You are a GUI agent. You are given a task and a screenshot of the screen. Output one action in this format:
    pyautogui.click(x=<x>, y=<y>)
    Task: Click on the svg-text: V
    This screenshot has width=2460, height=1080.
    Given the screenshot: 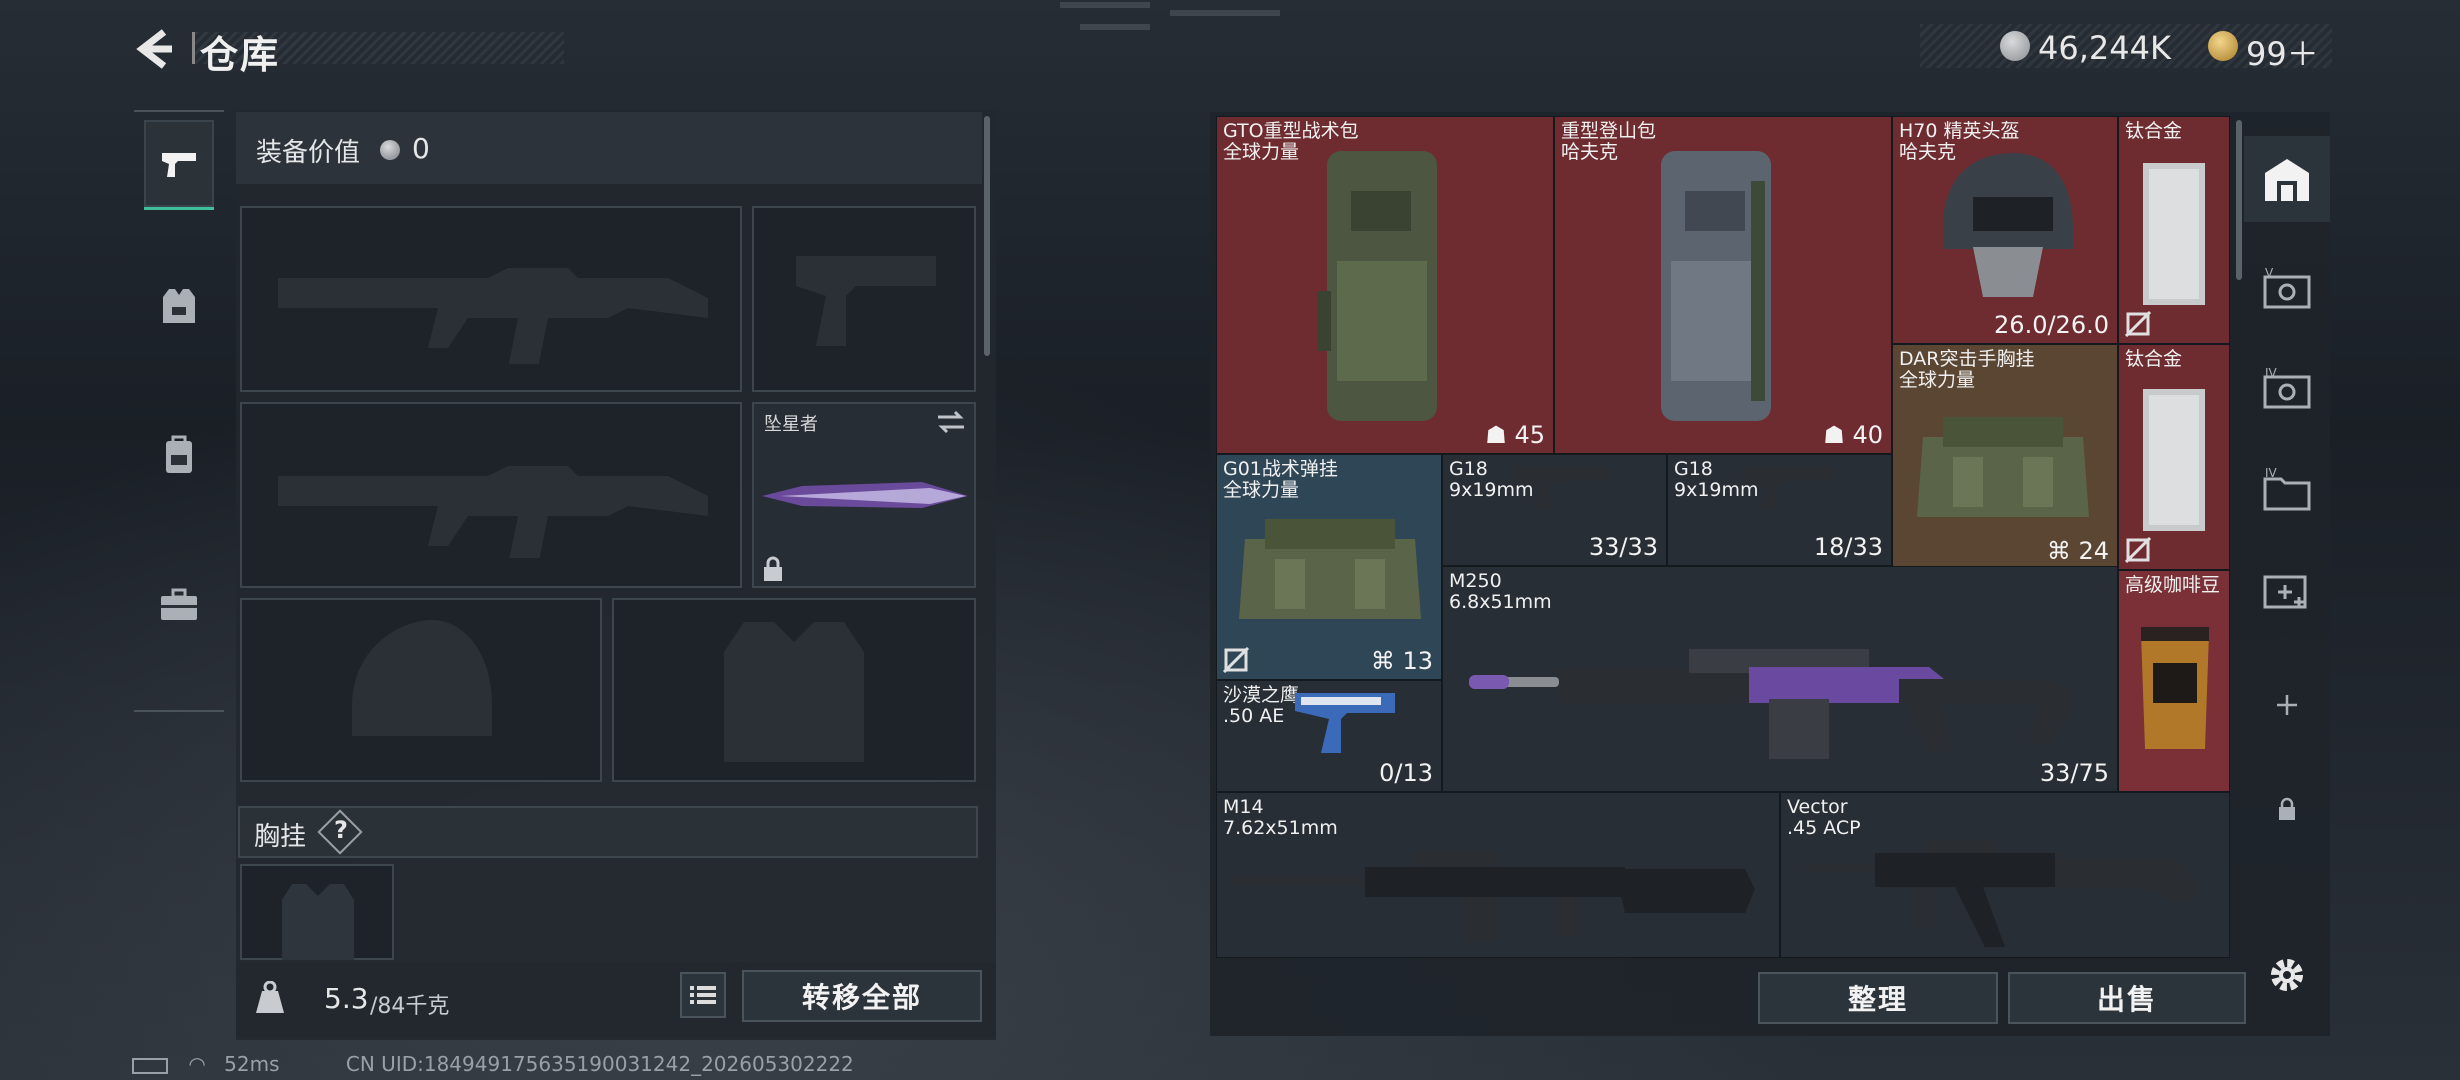 What is the action you would take?
    pyautogui.click(x=2269, y=273)
    